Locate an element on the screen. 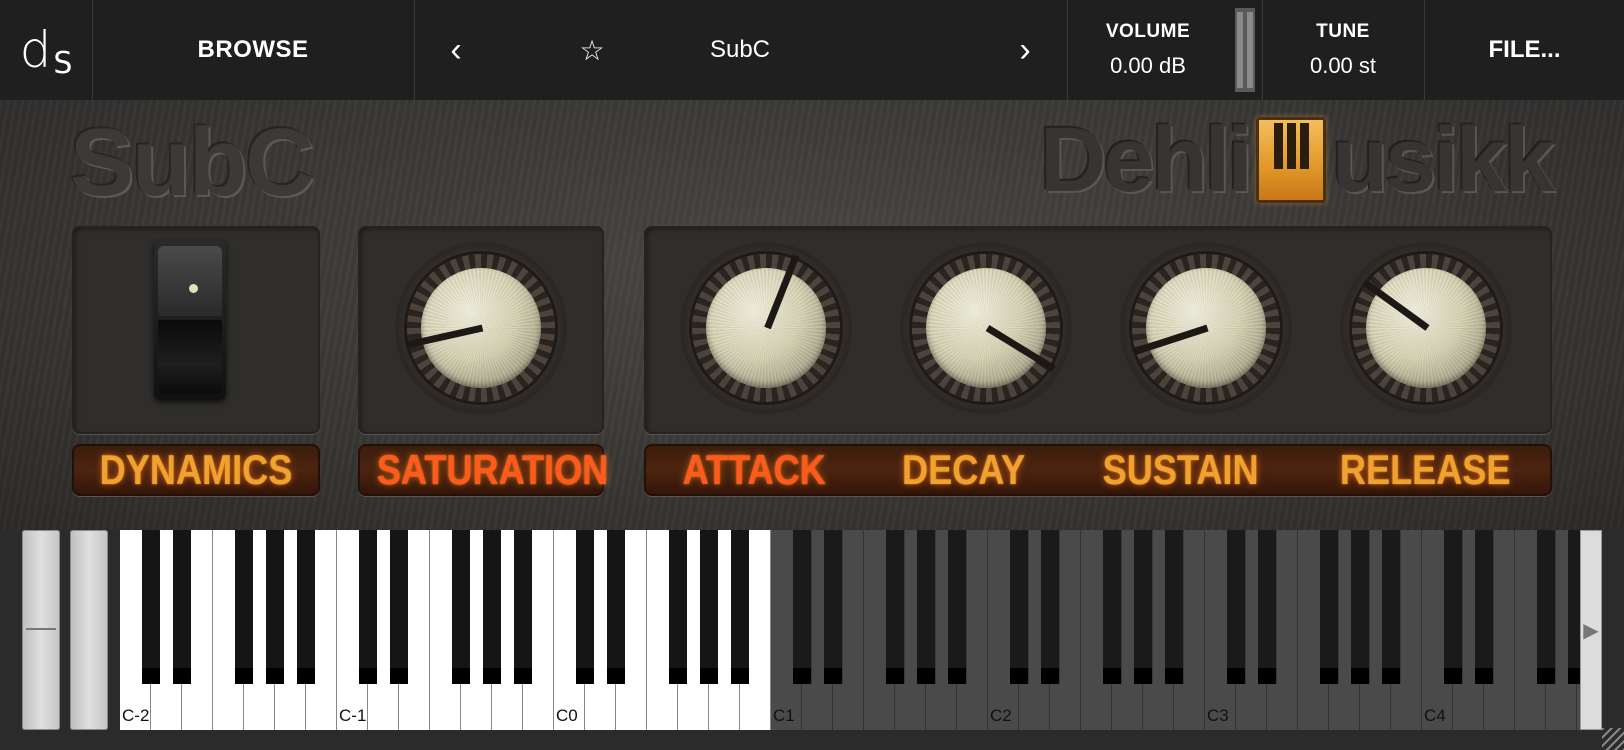  octave-label: C2 is located at coordinates (1001, 715).